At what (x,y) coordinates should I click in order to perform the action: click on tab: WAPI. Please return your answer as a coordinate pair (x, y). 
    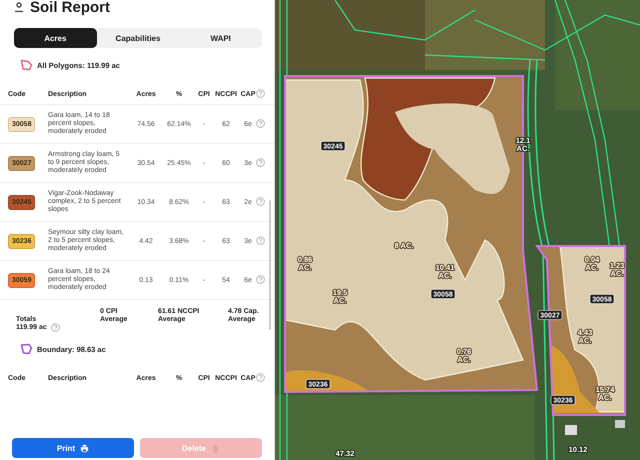
    Looking at the image, I should click on (220, 38).